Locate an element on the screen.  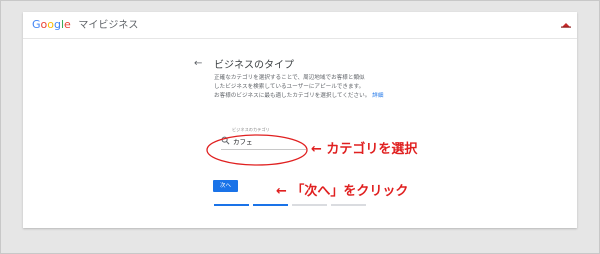
step-progress is located at coordinates (291, 205).